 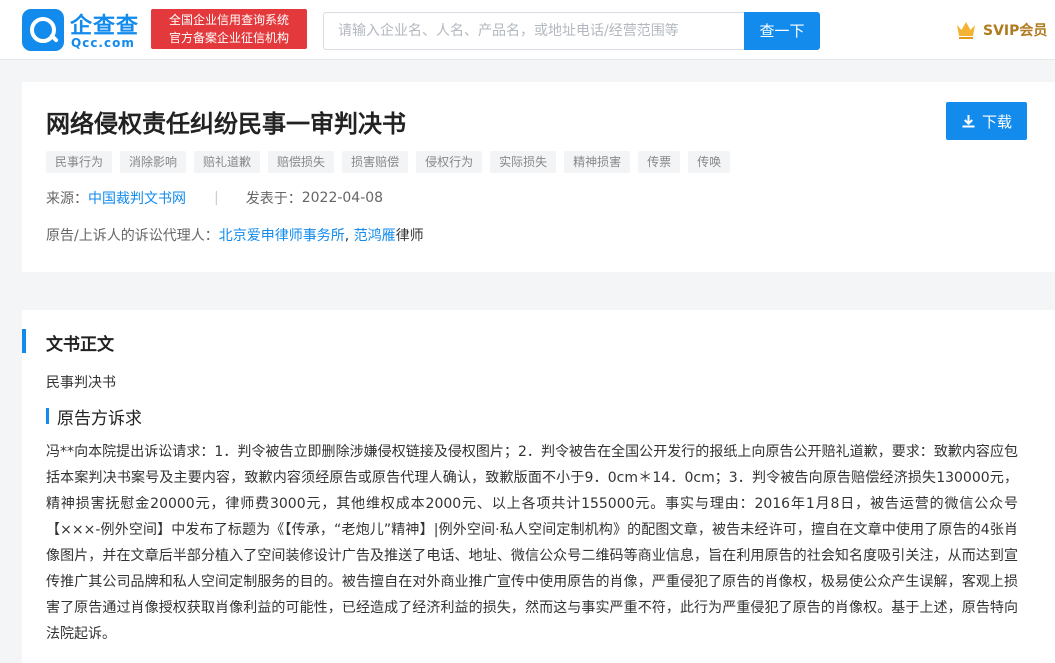 I want to click on section-divider, so click(x=538, y=291).